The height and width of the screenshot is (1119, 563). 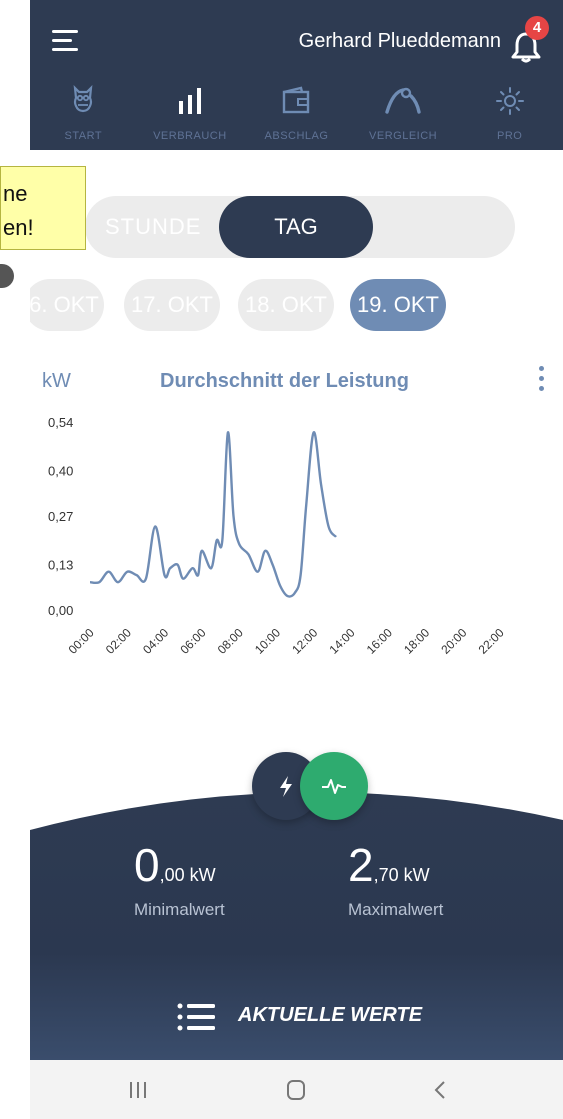 What do you see at coordinates (187, 875) in the screenshot?
I see `min-value-decimal: ,00 kW` at bounding box center [187, 875].